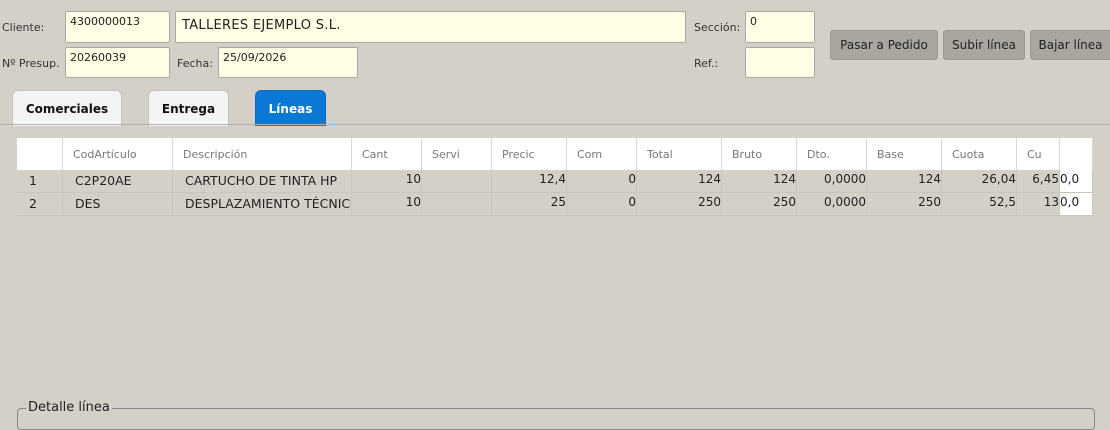 The image size is (1110, 430). What do you see at coordinates (679, 154) in the screenshot?
I see `col-header-total: Total` at bounding box center [679, 154].